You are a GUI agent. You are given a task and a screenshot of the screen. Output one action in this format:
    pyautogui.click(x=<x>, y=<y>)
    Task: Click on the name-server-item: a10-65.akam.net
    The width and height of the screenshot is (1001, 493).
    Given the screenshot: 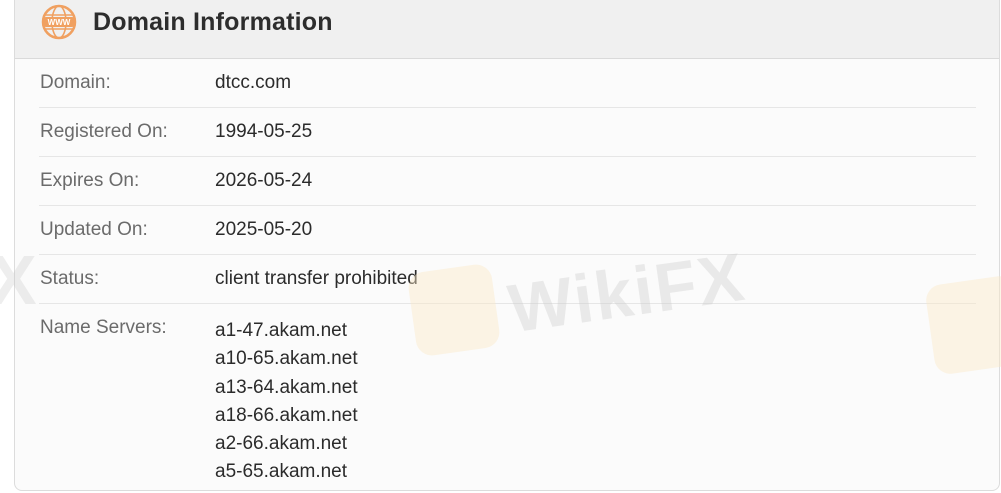 What is the action you would take?
    pyautogui.click(x=286, y=359)
    